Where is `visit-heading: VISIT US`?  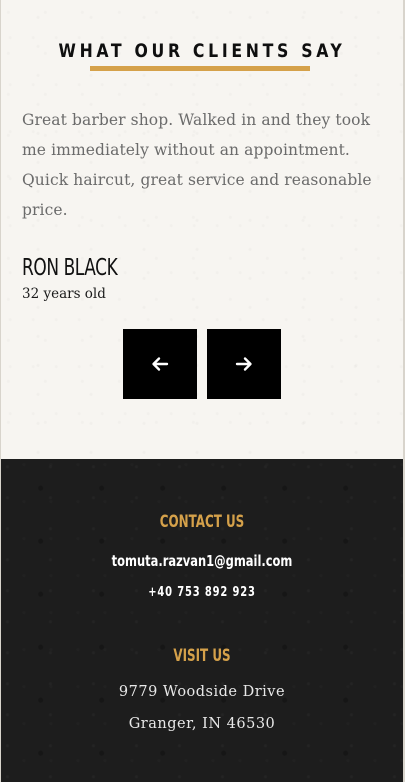 visit-heading: VISIT US is located at coordinates (202, 656).